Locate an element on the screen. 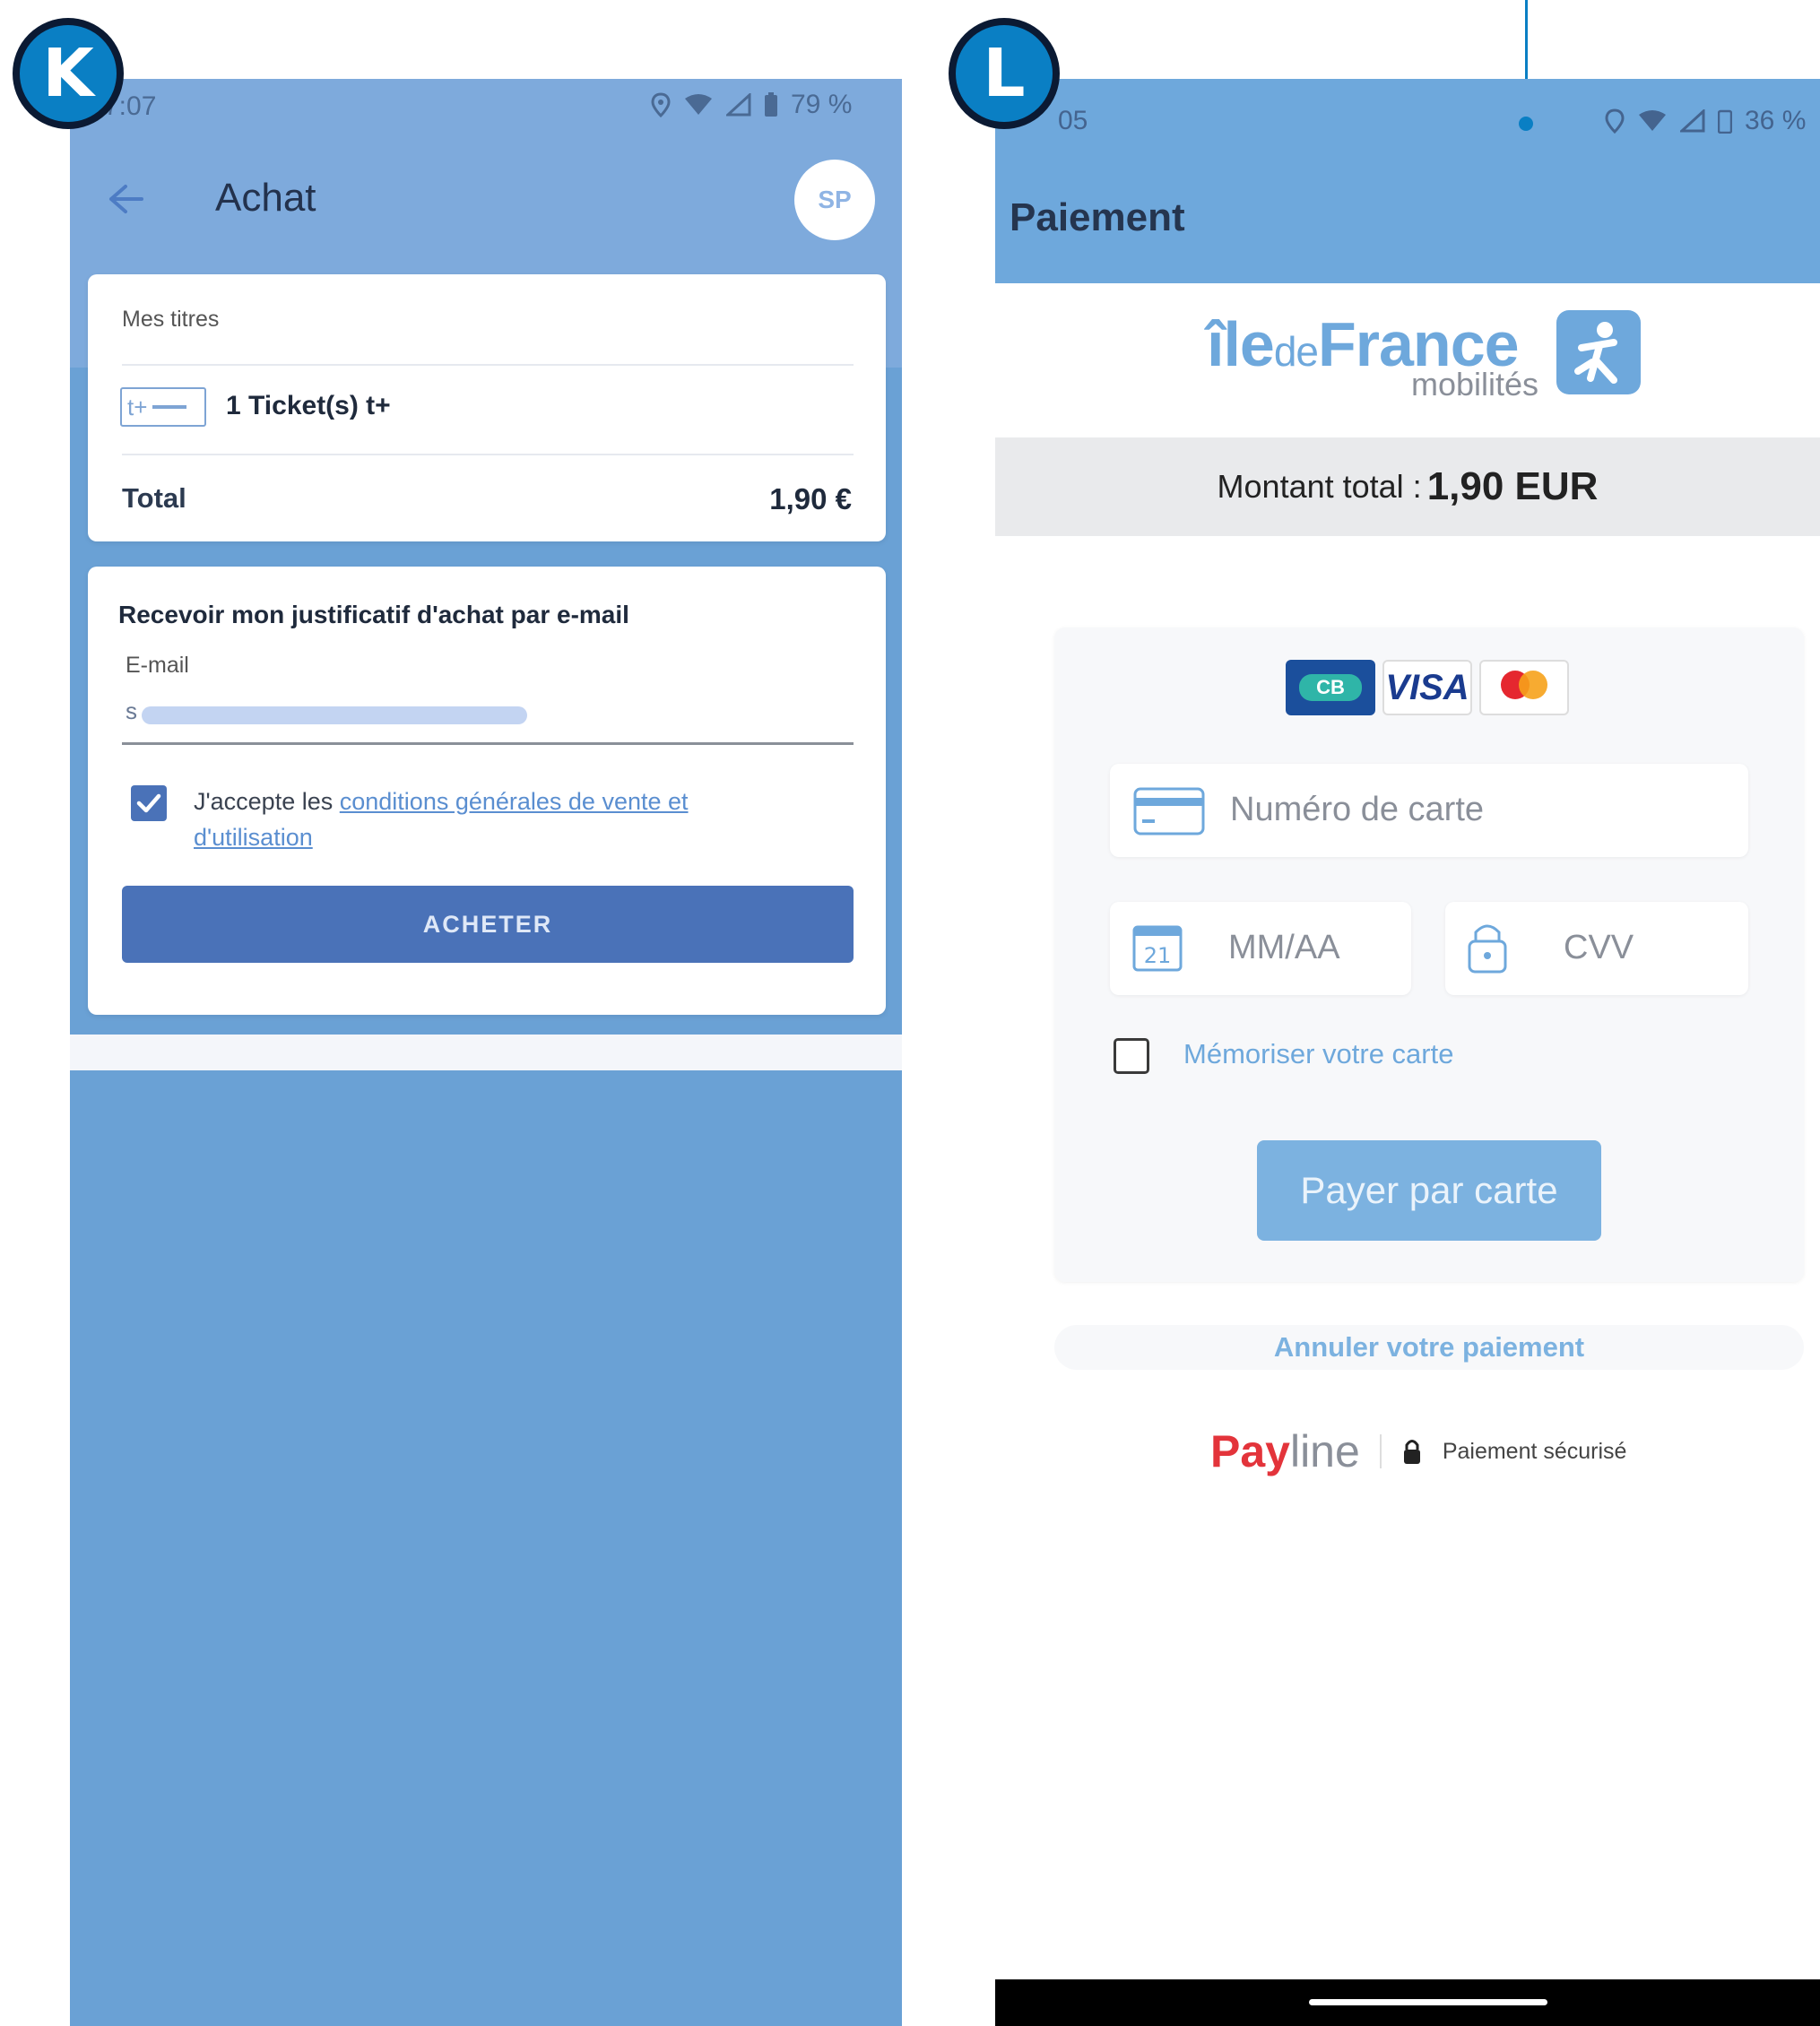  ticket-icon-label: t+ is located at coordinates (137, 407).